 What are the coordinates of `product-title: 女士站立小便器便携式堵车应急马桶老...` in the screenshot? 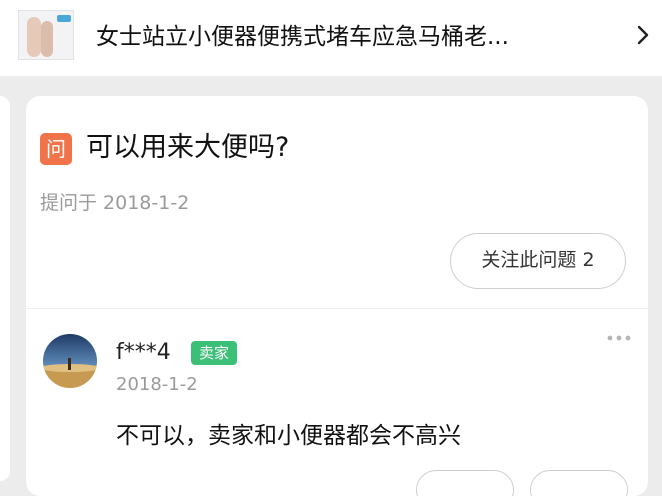 It's located at (346, 37).